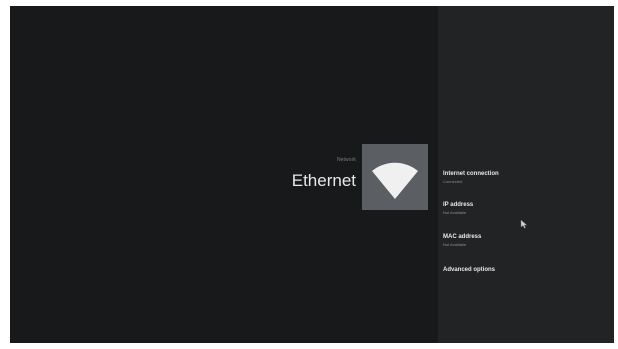 The height and width of the screenshot is (349, 618). Describe the element at coordinates (455, 213) in the screenshot. I see `ip-address-value: Not Available` at that location.